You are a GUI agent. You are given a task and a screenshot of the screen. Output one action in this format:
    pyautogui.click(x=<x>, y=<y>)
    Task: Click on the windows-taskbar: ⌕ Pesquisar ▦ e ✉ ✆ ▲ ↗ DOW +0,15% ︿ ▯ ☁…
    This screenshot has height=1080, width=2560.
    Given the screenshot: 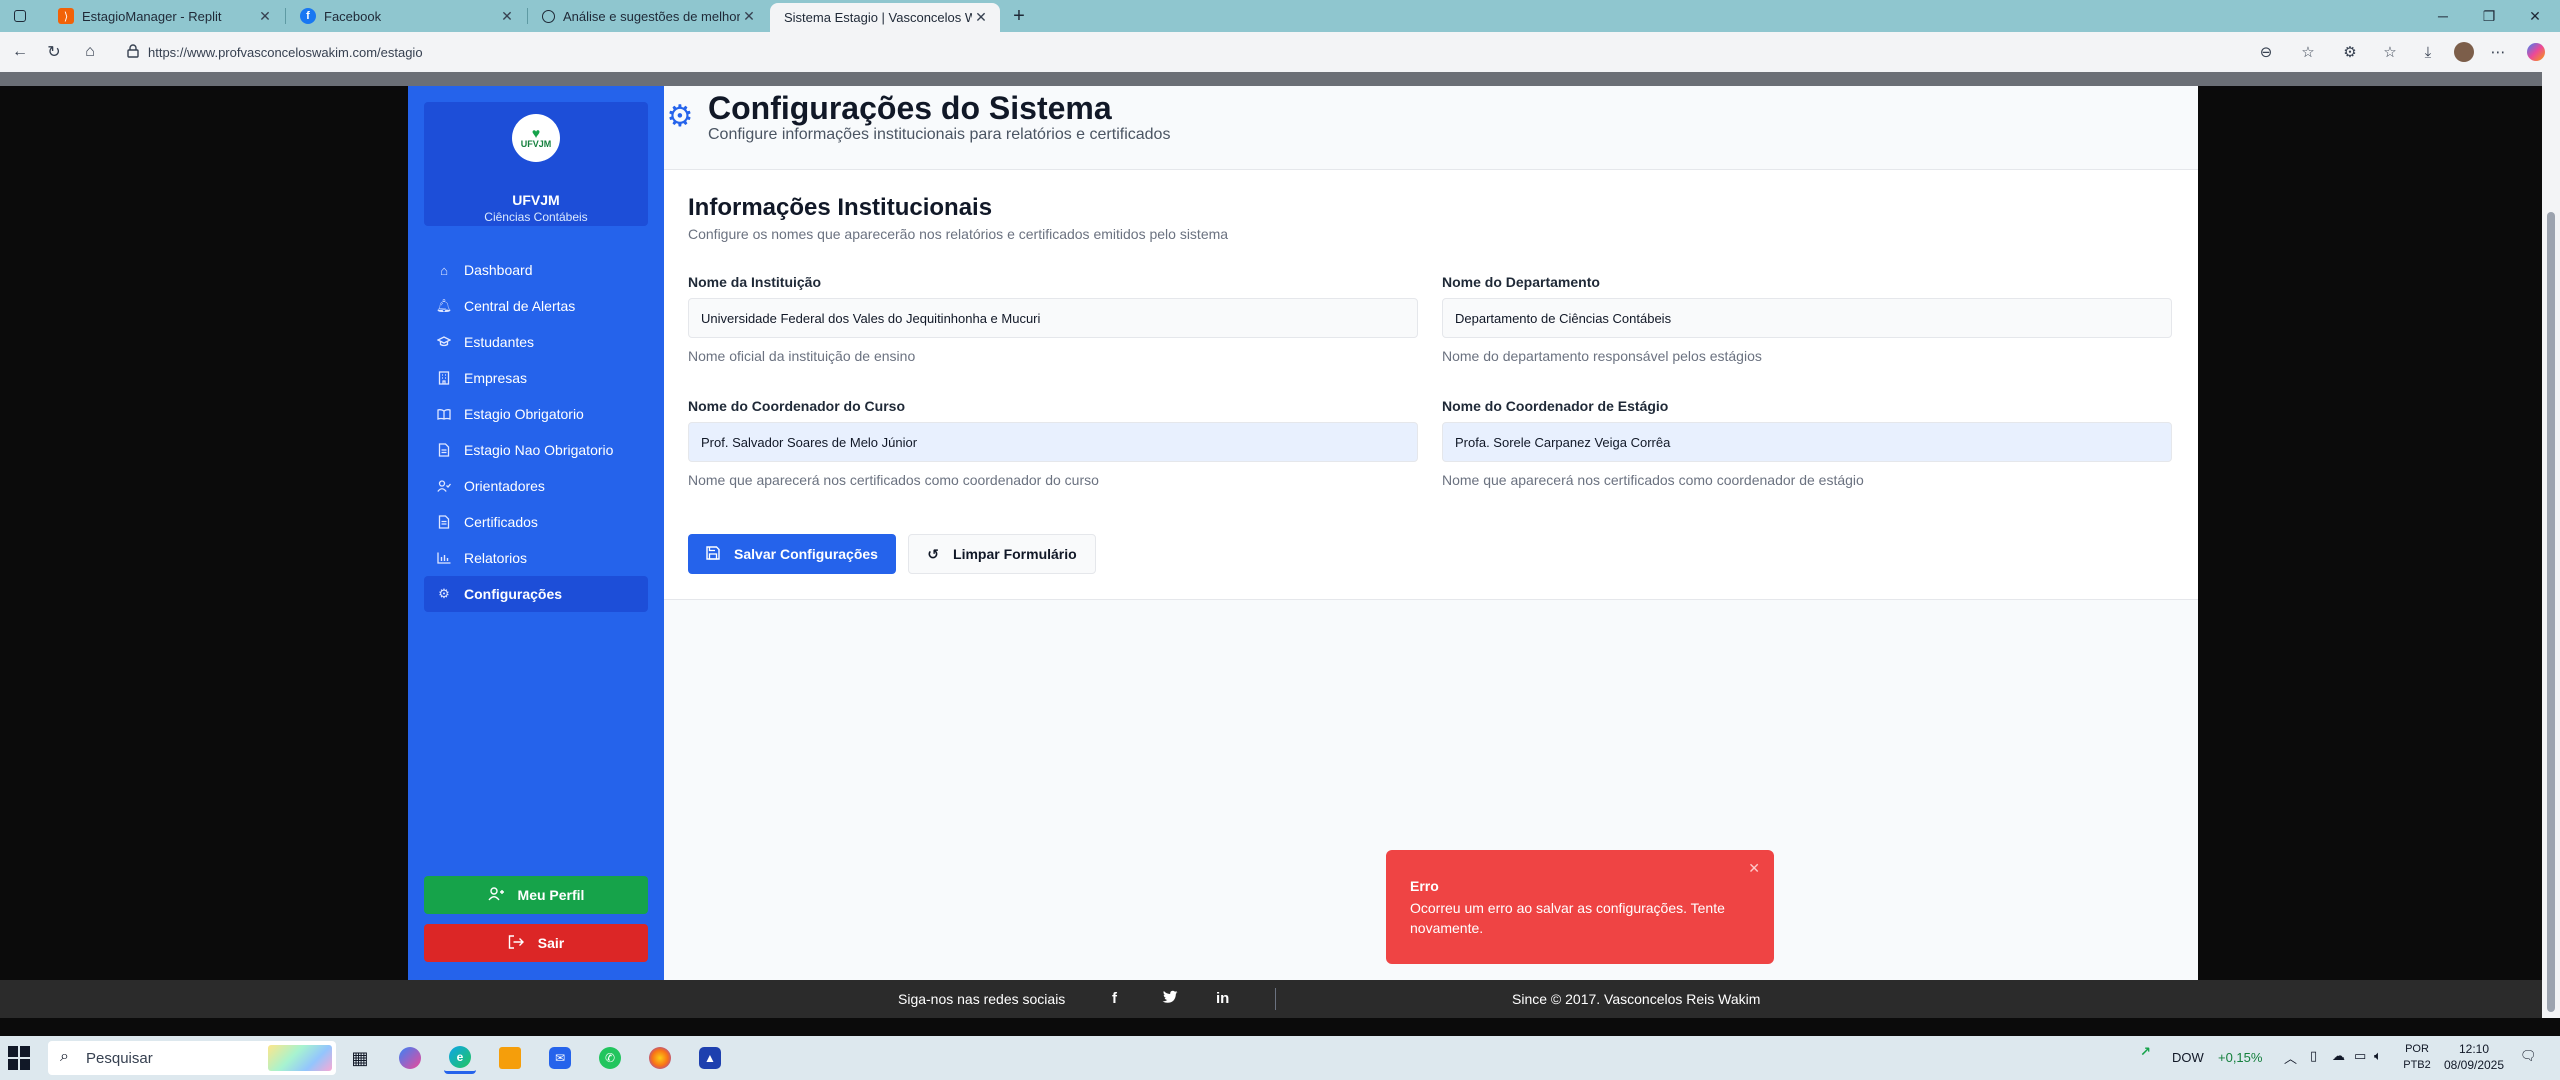 What is the action you would take?
    pyautogui.click(x=1280, y=1058)
    